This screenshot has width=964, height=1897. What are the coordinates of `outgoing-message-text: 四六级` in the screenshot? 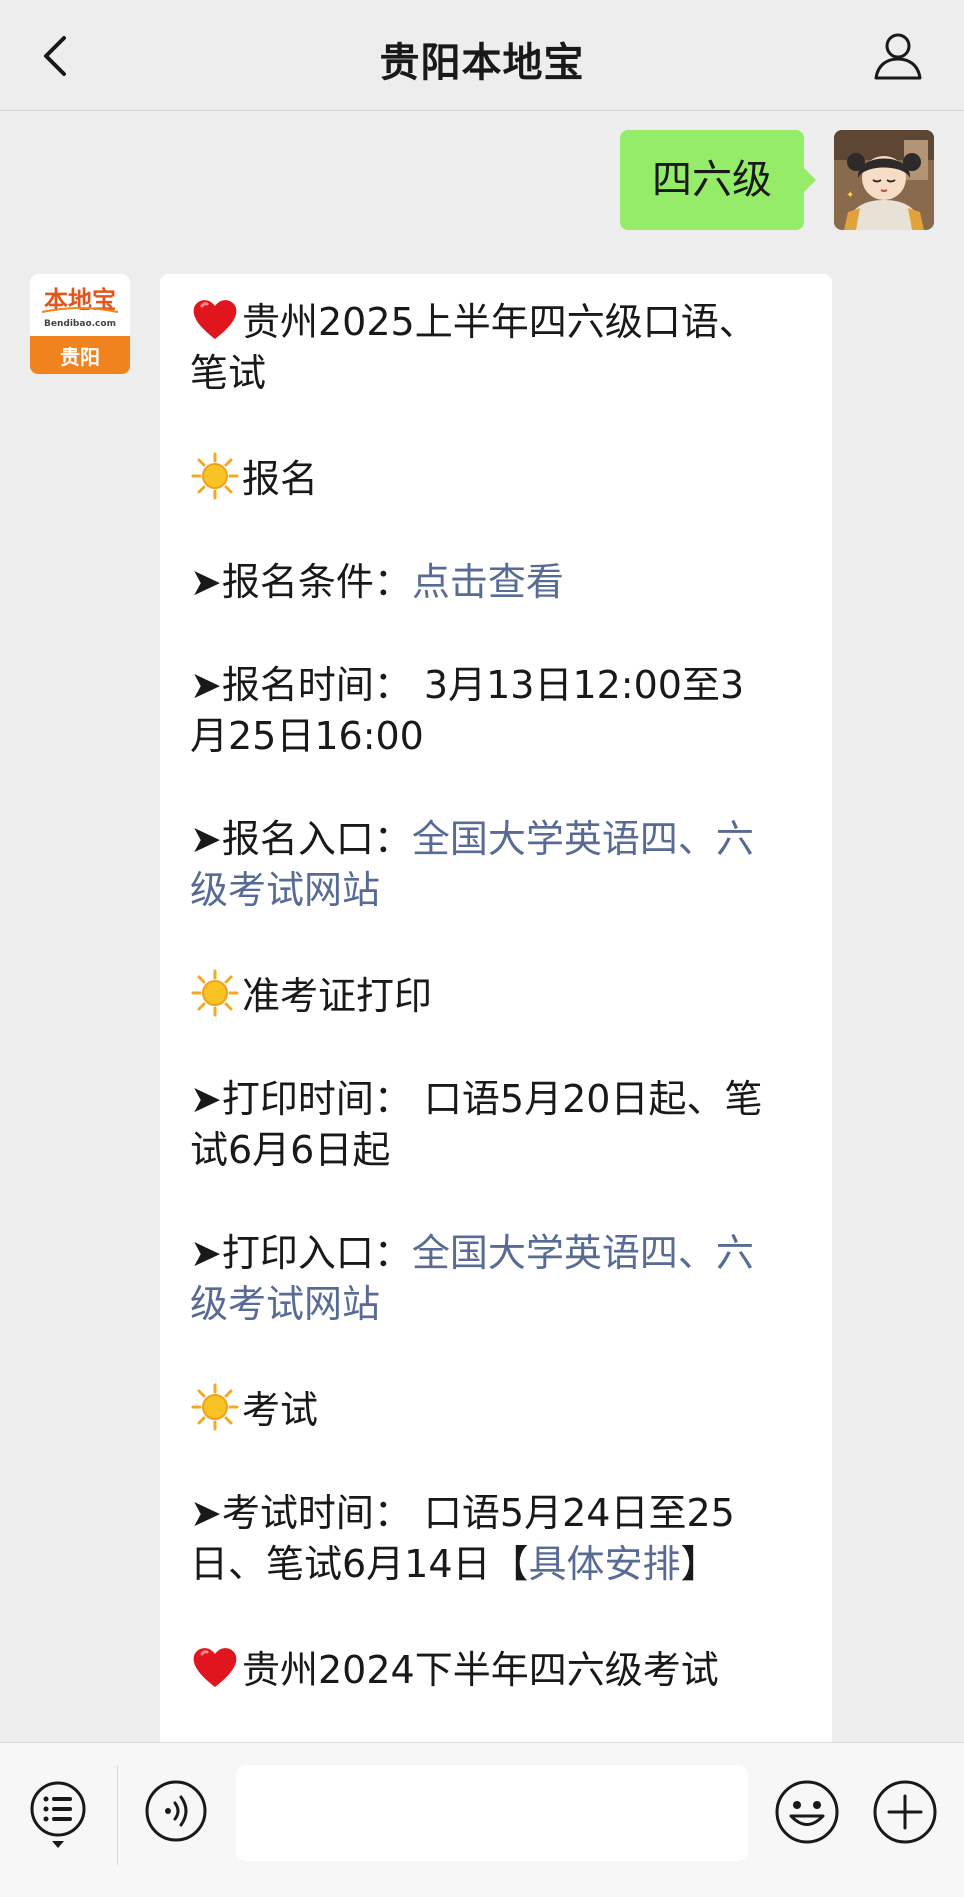 It's located at (712, 180).